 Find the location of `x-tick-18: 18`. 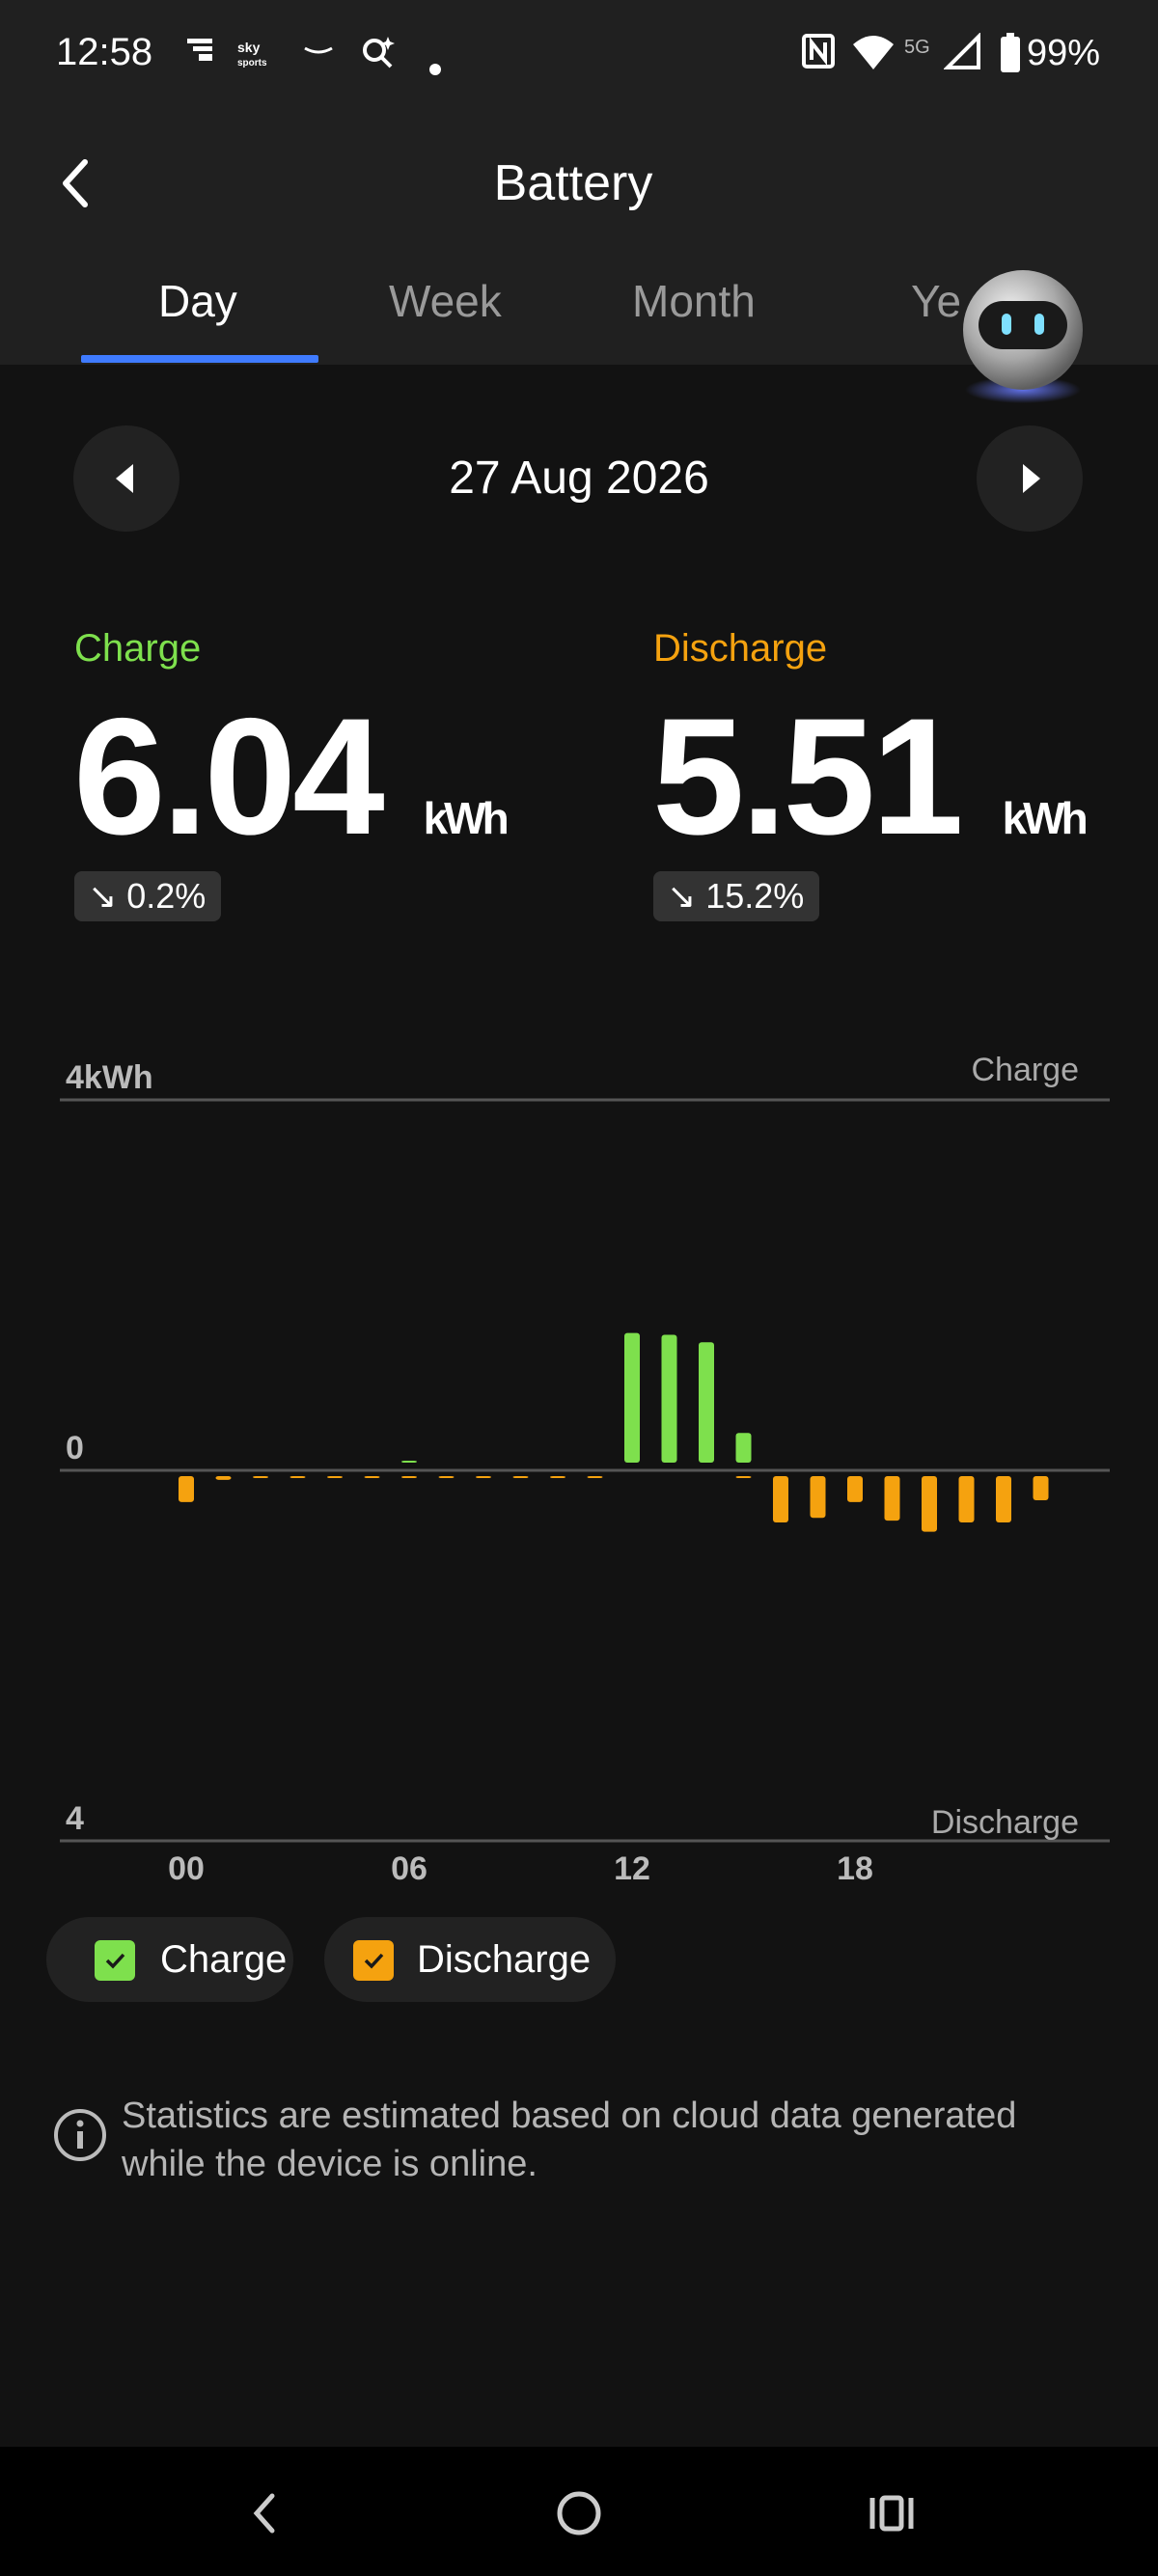

x-tick-18: 18 is located at coordinates (855, 1868).